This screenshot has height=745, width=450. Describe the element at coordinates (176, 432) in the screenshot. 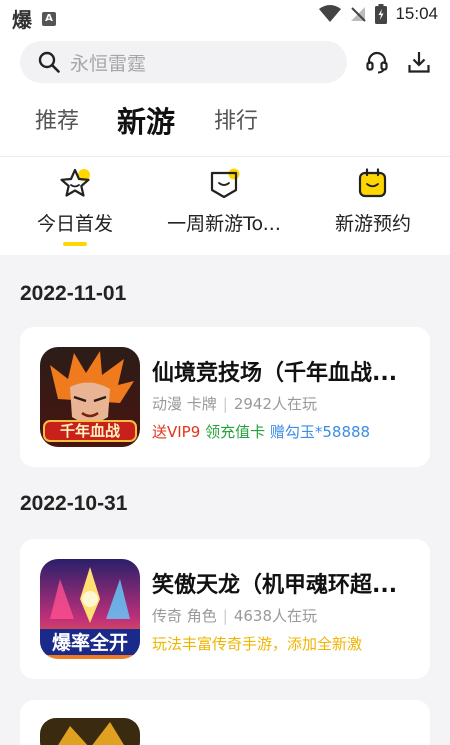

I see `tag-vip: 送VIP9` at that location.